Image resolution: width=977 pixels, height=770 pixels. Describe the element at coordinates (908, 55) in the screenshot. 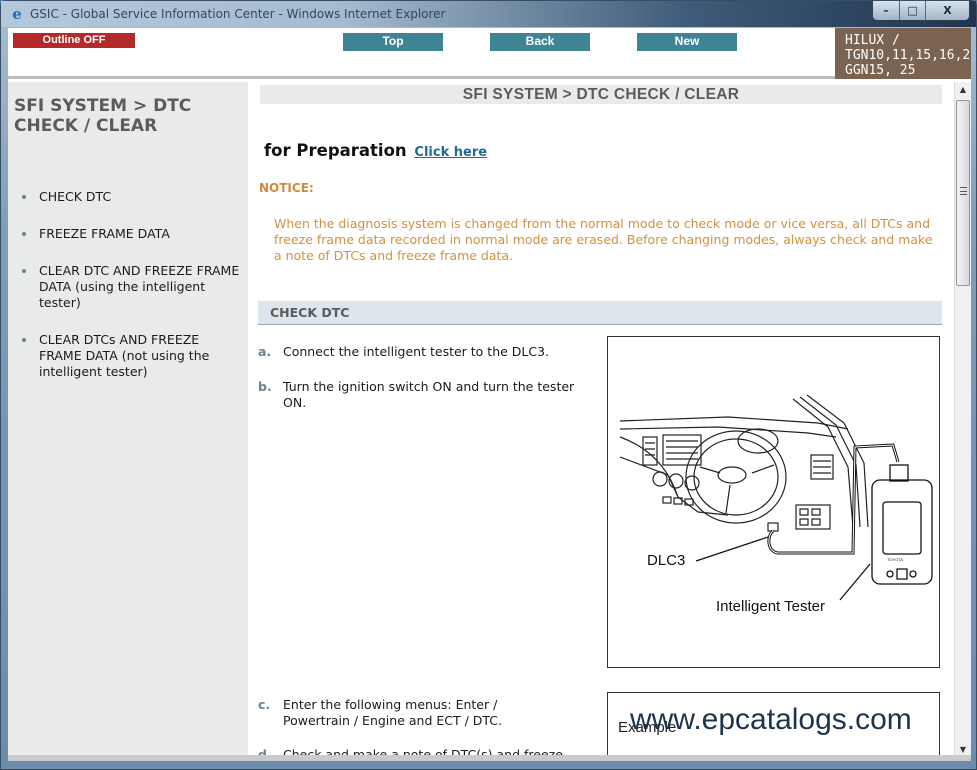

I see `model-line: TGN10,11,15,16,2` at that location.